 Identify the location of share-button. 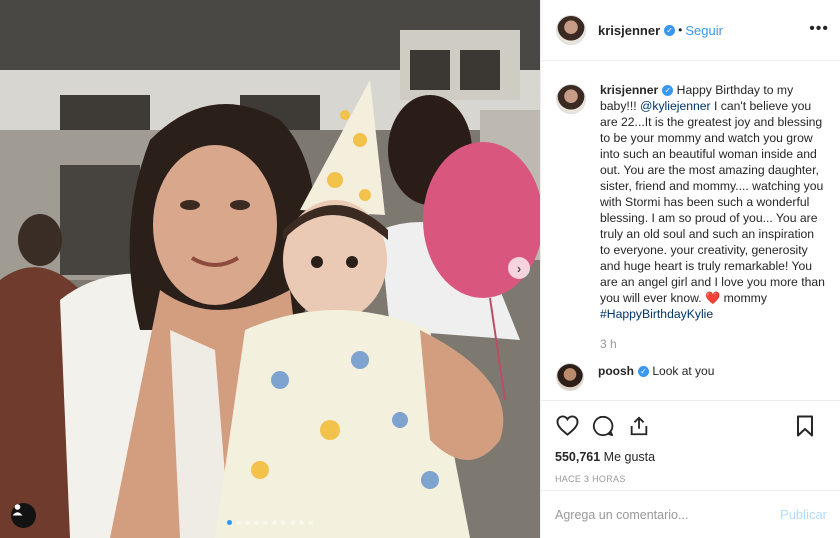
(639, 426).